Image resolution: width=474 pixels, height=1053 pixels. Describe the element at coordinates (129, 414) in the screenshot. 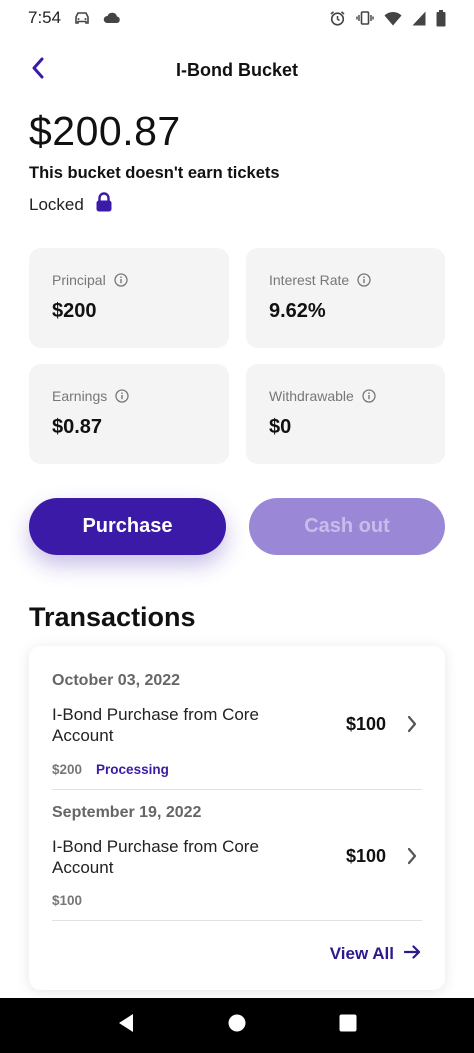

I see `stat-card-earnings: Earnings $0.87` at that location.